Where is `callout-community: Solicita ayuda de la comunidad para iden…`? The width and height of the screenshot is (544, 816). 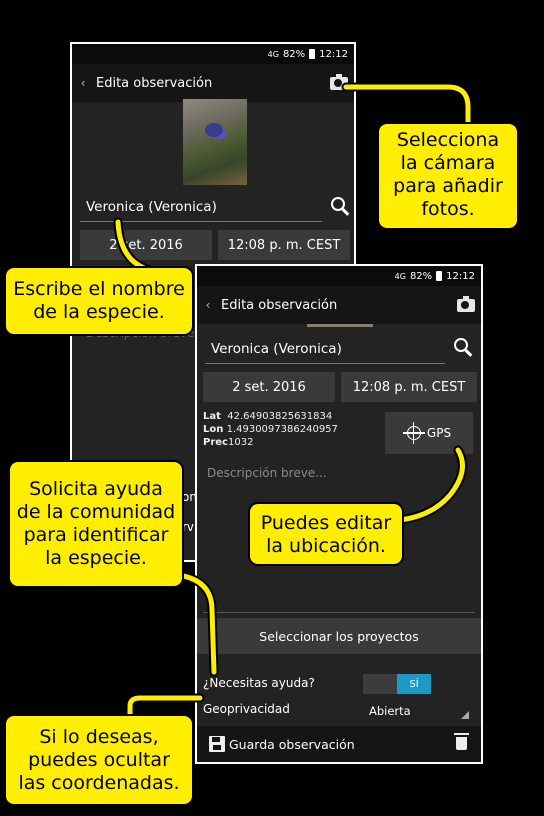 callout-community: Solicita ayuda de la comunidad para iden… is located at coordinates (96, 524).